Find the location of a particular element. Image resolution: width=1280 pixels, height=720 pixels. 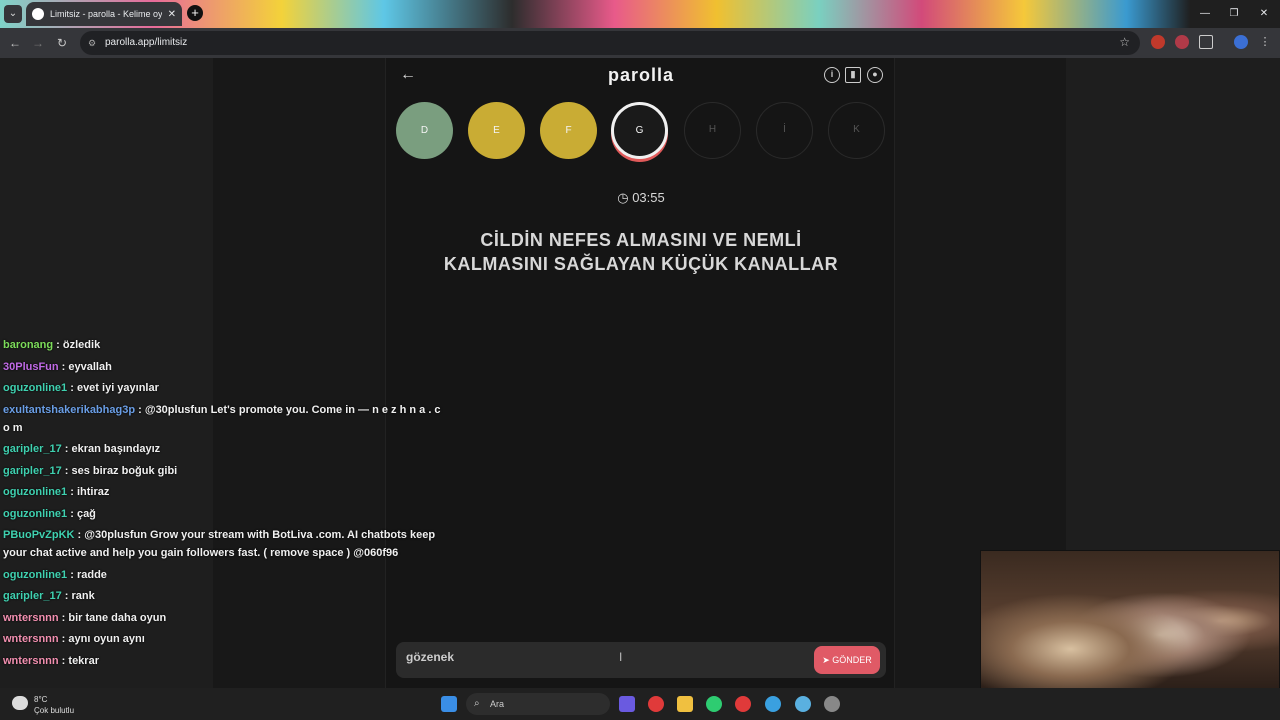

tab-title: Limitsiz - parolla - Kelime oyunu is located at coordinates (106, 14).